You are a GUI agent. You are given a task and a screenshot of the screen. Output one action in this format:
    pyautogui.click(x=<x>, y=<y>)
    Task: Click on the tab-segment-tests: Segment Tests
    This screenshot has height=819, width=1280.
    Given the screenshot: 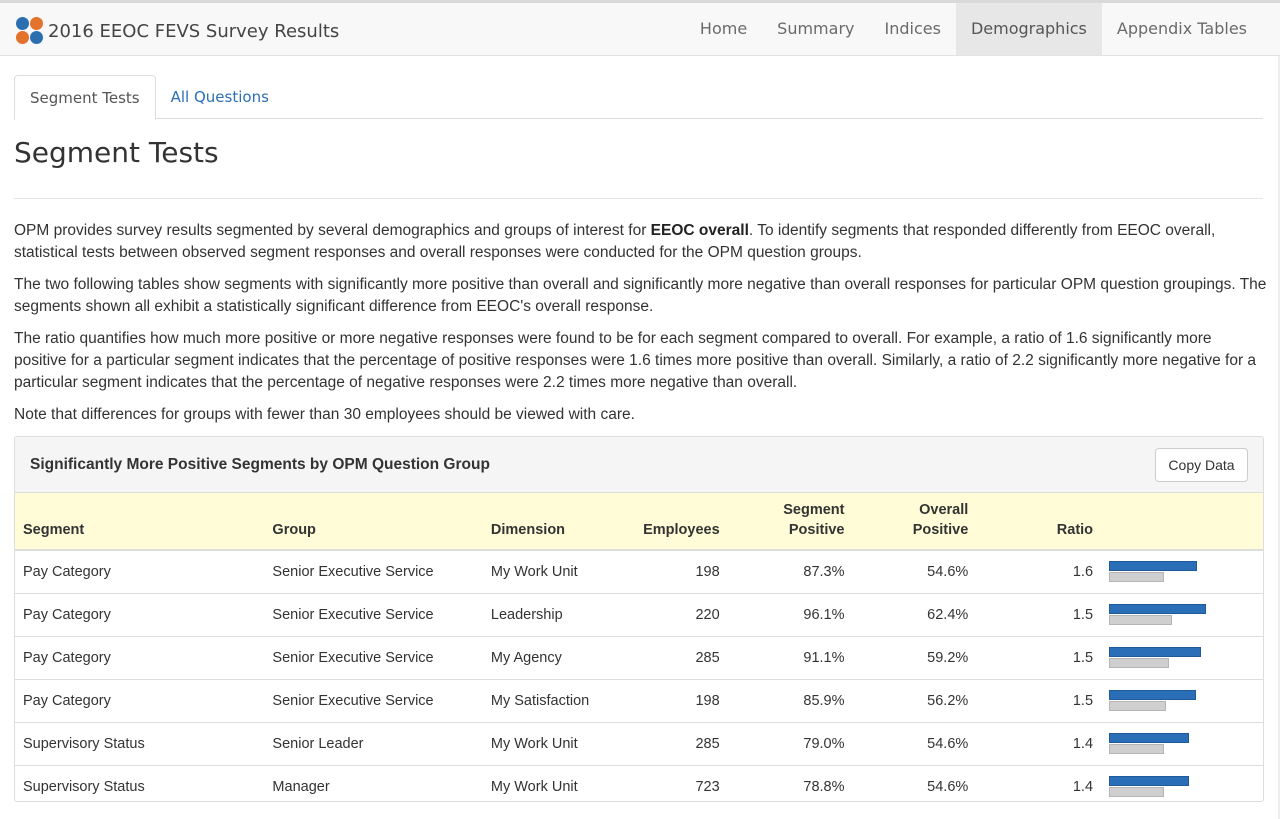 What is the action you would take?
    pyautogui.click(x=85, y=97)
    